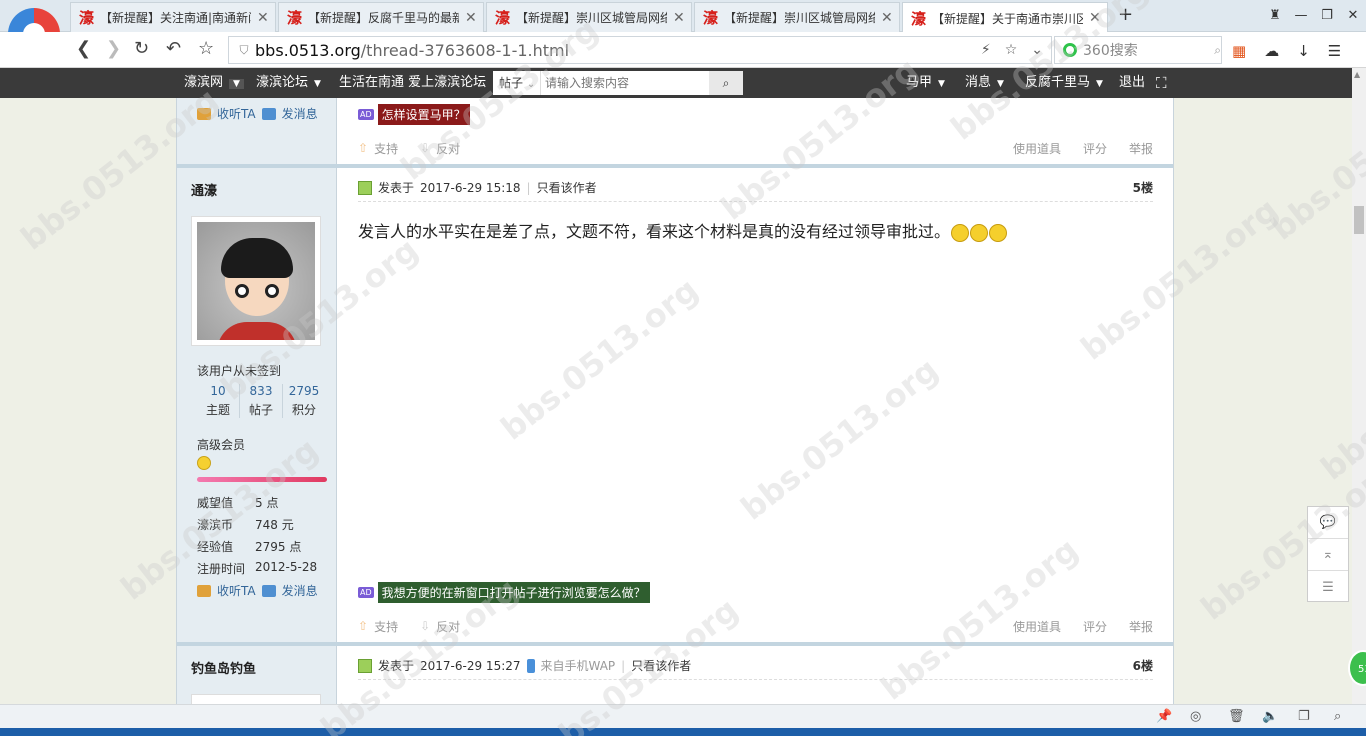 Image resolution: width=1366 pixels, height=736 pixels. I want to click on author-stats: 10 主题 833 帖子 2795 积分, so click(261, 401).